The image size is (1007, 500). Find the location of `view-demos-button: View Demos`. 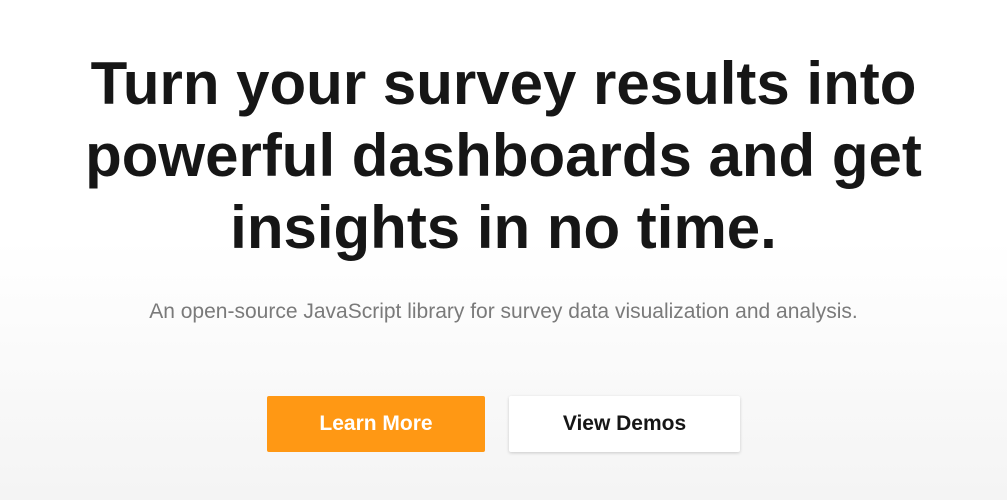

view-demos-button: View Demos is located at coordinates (624, 424).